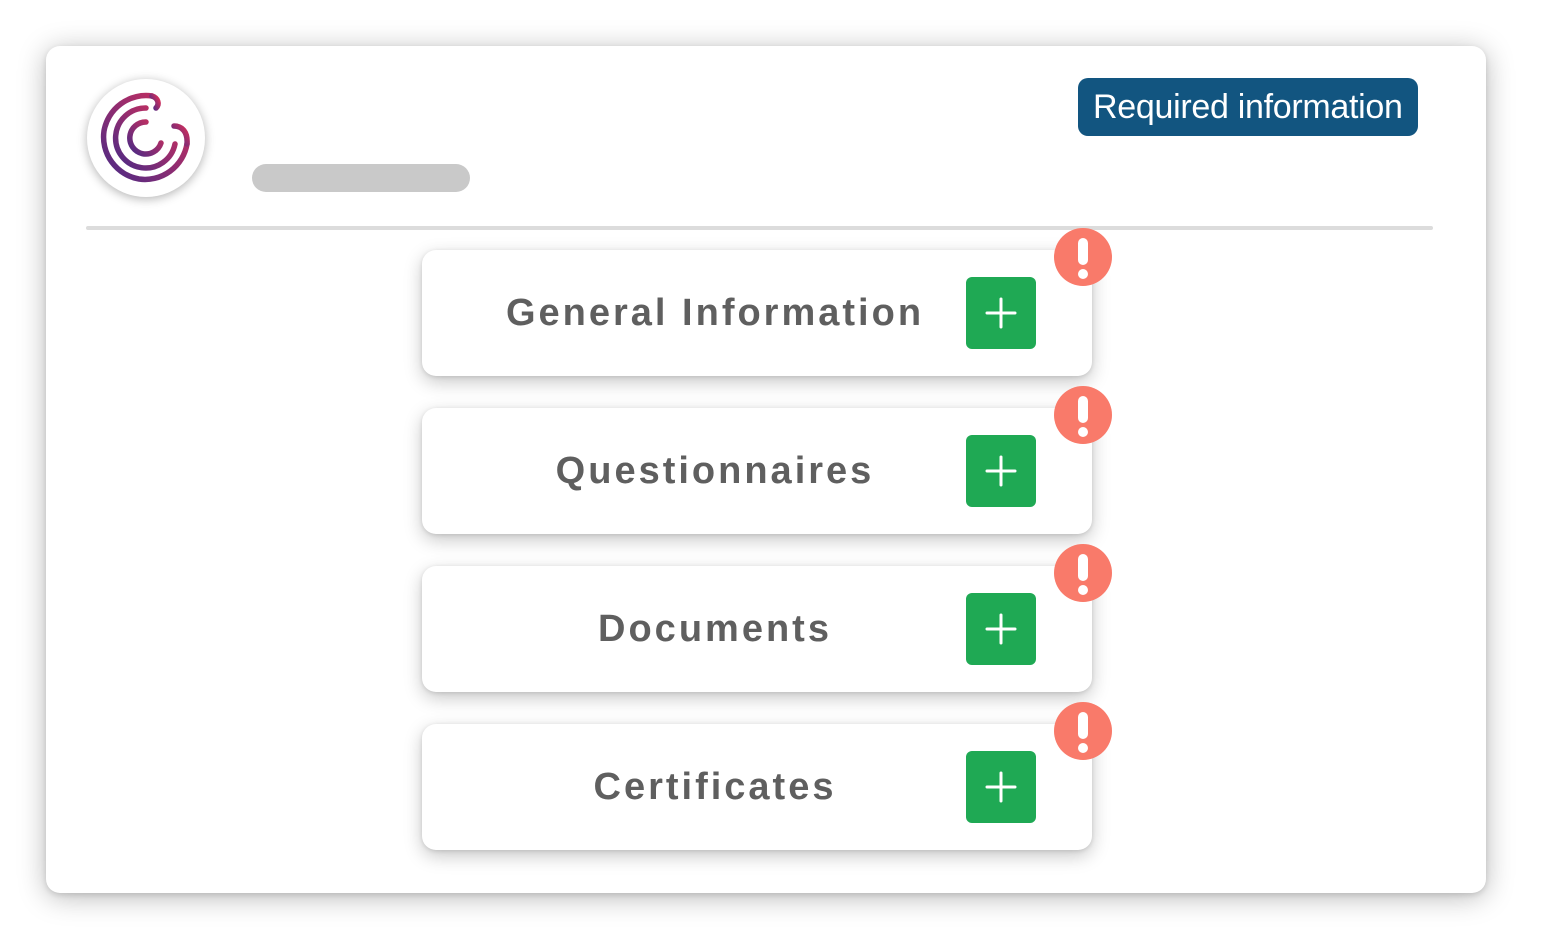  I want to click on add-questionnaires-button, so click(1001, 471).